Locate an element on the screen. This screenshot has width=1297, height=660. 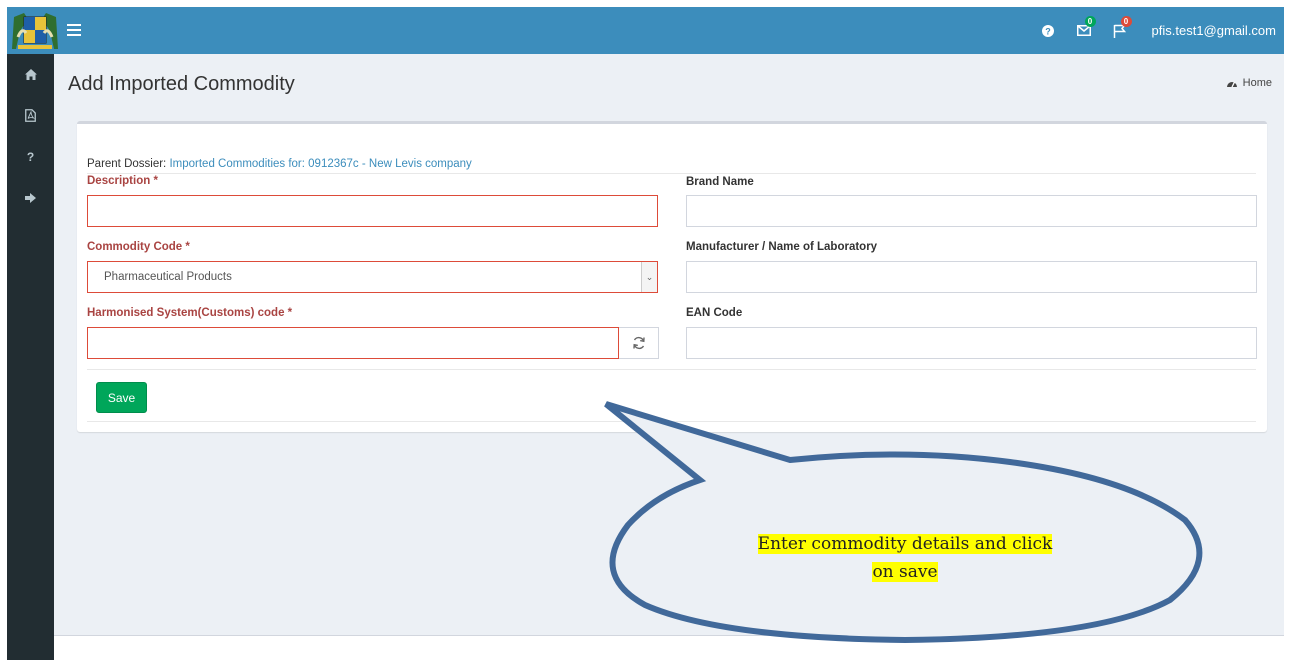
messages-badge: 0 is located at coordinates (1090, 21).